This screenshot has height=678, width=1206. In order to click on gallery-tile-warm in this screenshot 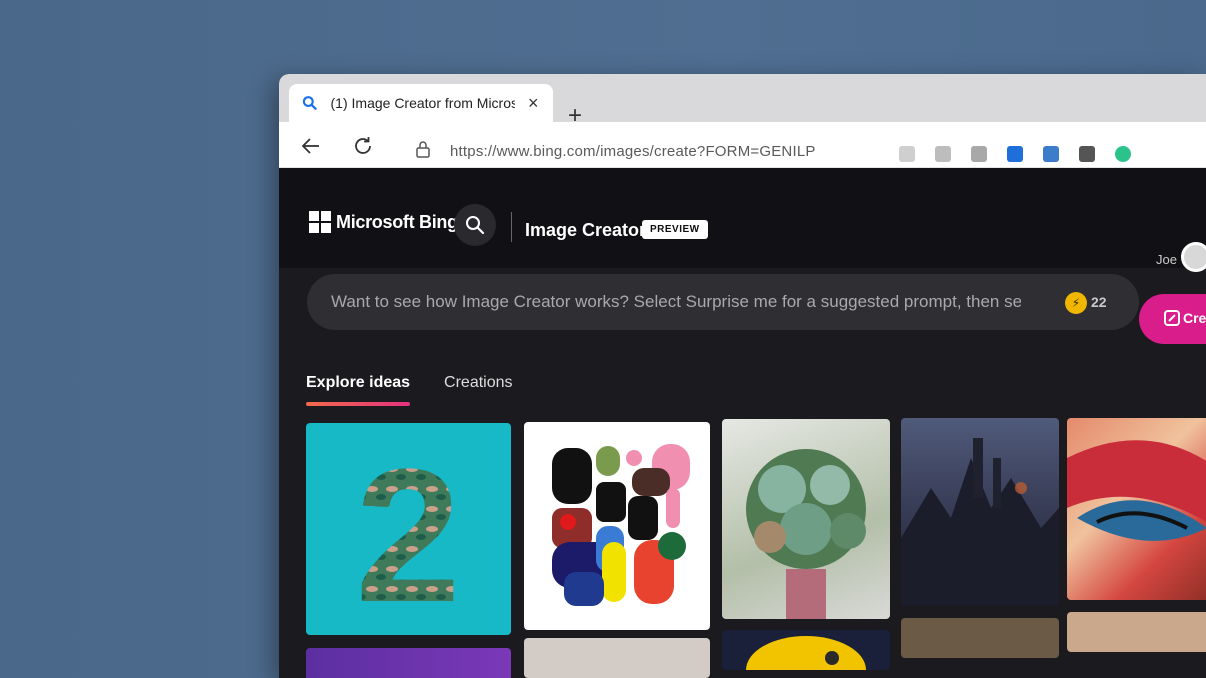, I will do `click(1136, 632)`.